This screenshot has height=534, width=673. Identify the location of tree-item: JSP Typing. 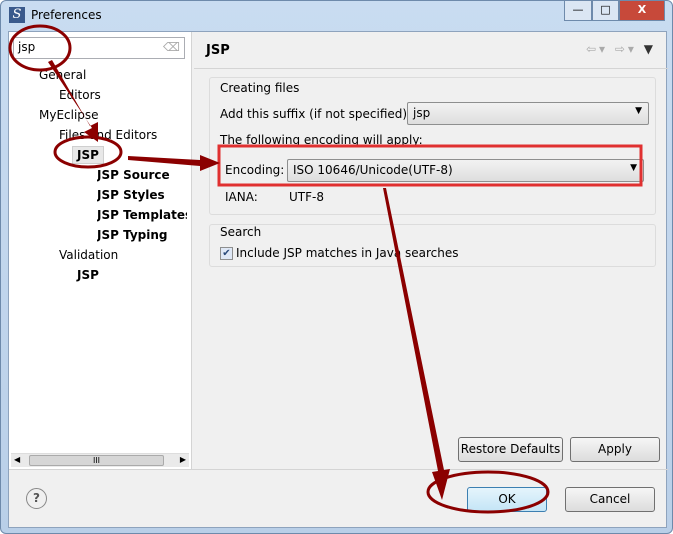
(142, 235).